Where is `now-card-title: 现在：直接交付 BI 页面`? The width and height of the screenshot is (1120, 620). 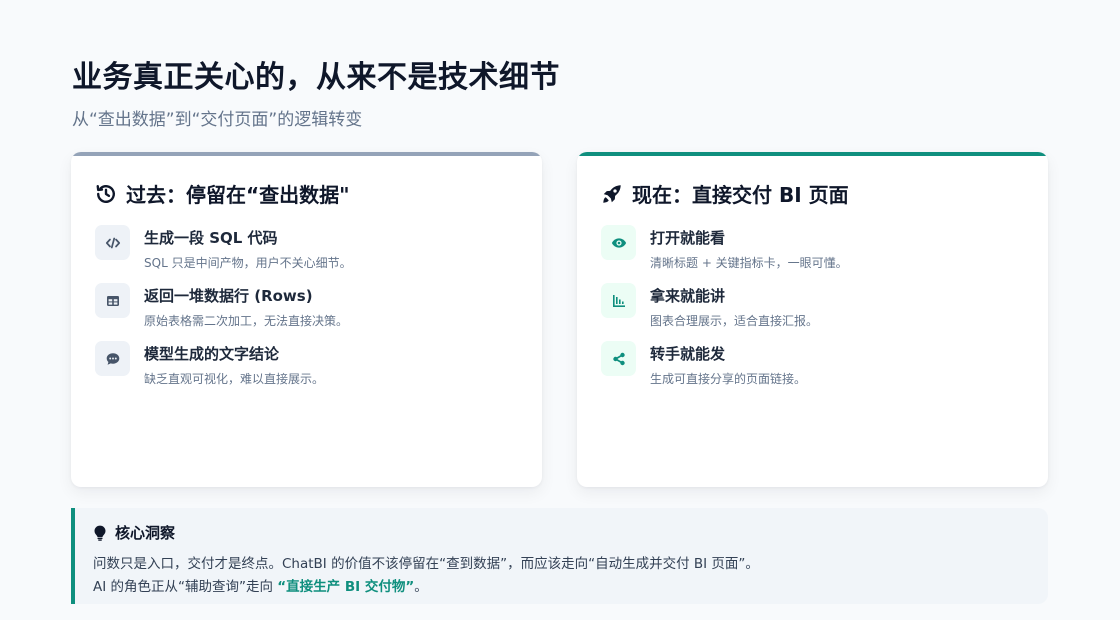
now-card-title: 现在：直接交付 BI 页面 is located at coordinates (740, 195).